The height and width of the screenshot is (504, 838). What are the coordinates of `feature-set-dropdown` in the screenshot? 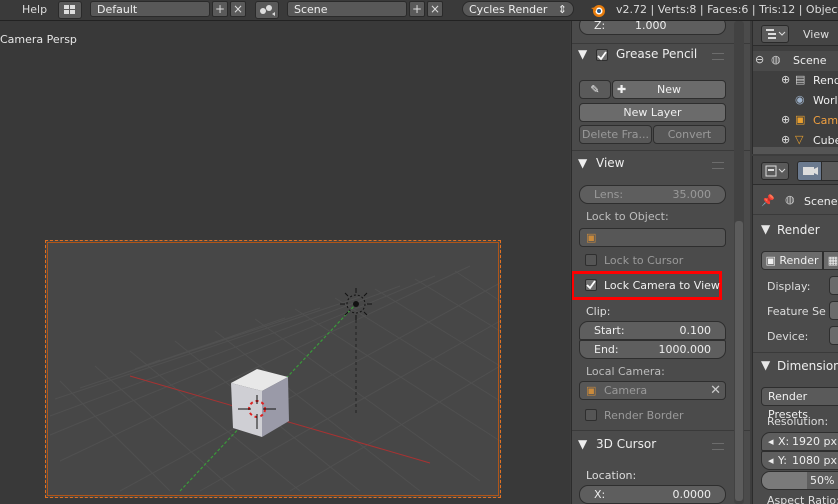 It's located at (833, 310).